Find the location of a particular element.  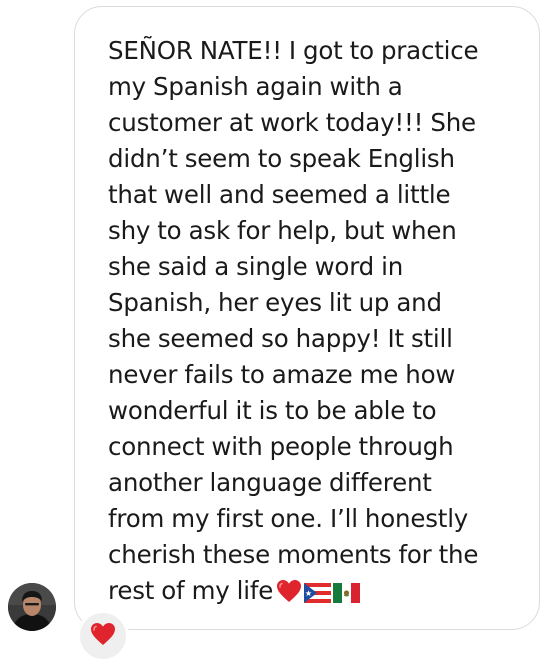

puerto-rico-flag-icon is located at coordinates (318, 595).